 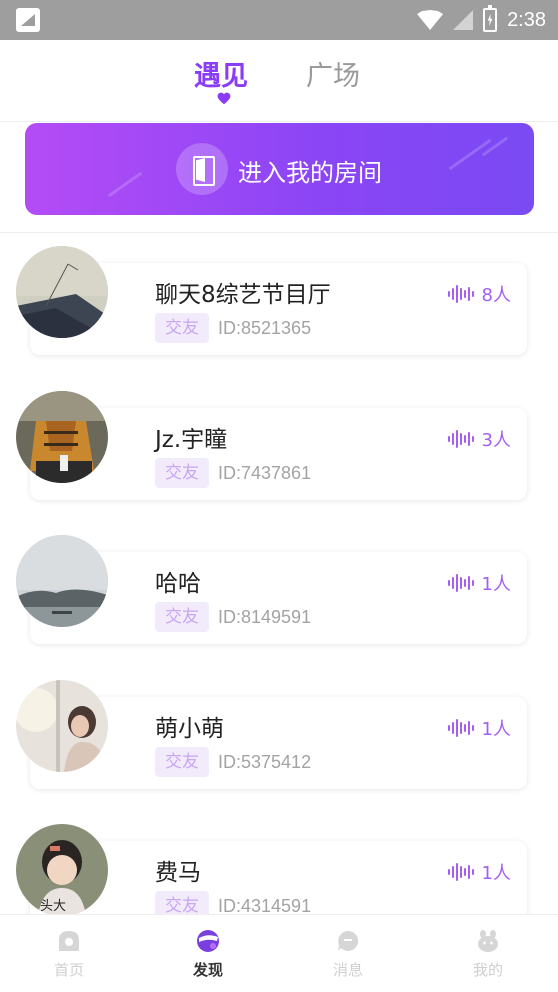 I want to click on room-card: 聊天8综艺节目厅 交友 ID:8521365 8人, so click(x=271, y=300).